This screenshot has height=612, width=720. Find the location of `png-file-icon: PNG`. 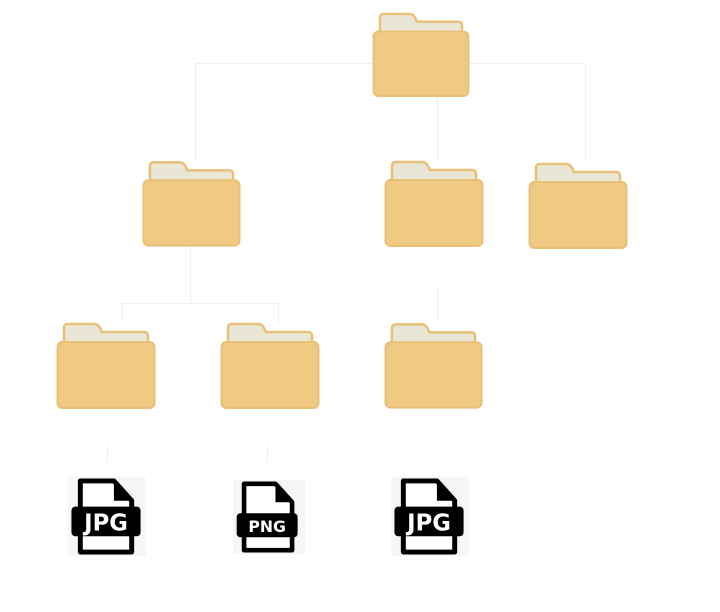

png-file-icon: PNG is located at coordinates (269, 517).